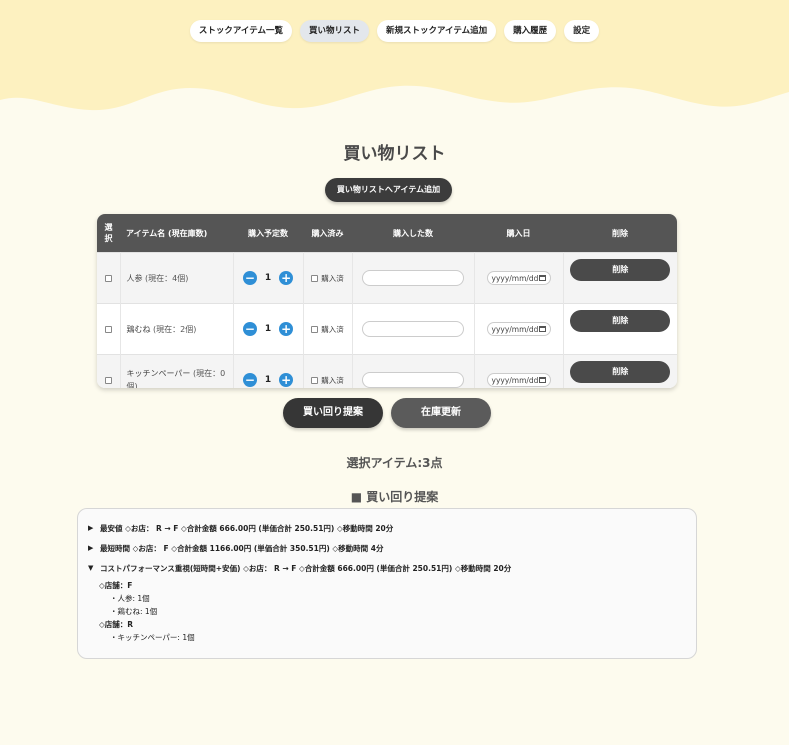 Image resolution: width=789 pixels, height=745 pixels. Describe the element at coordinates (388, 190) in the screenshot. I see `add-item-button: 買い物リストへアイテム追加` at that location.